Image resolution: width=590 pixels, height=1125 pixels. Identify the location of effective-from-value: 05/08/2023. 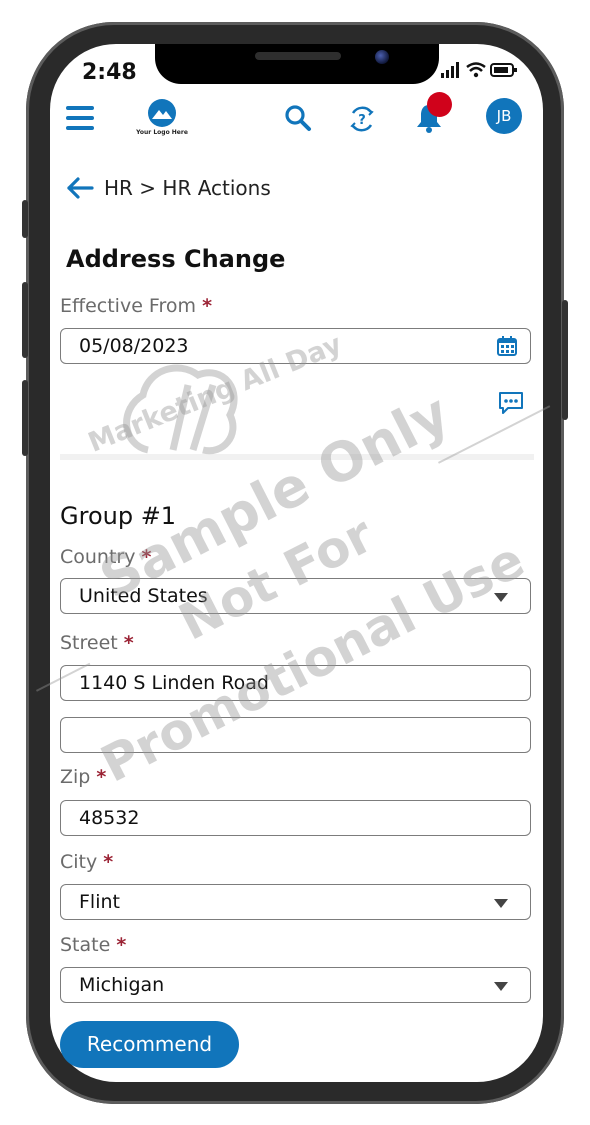
(134, 346).